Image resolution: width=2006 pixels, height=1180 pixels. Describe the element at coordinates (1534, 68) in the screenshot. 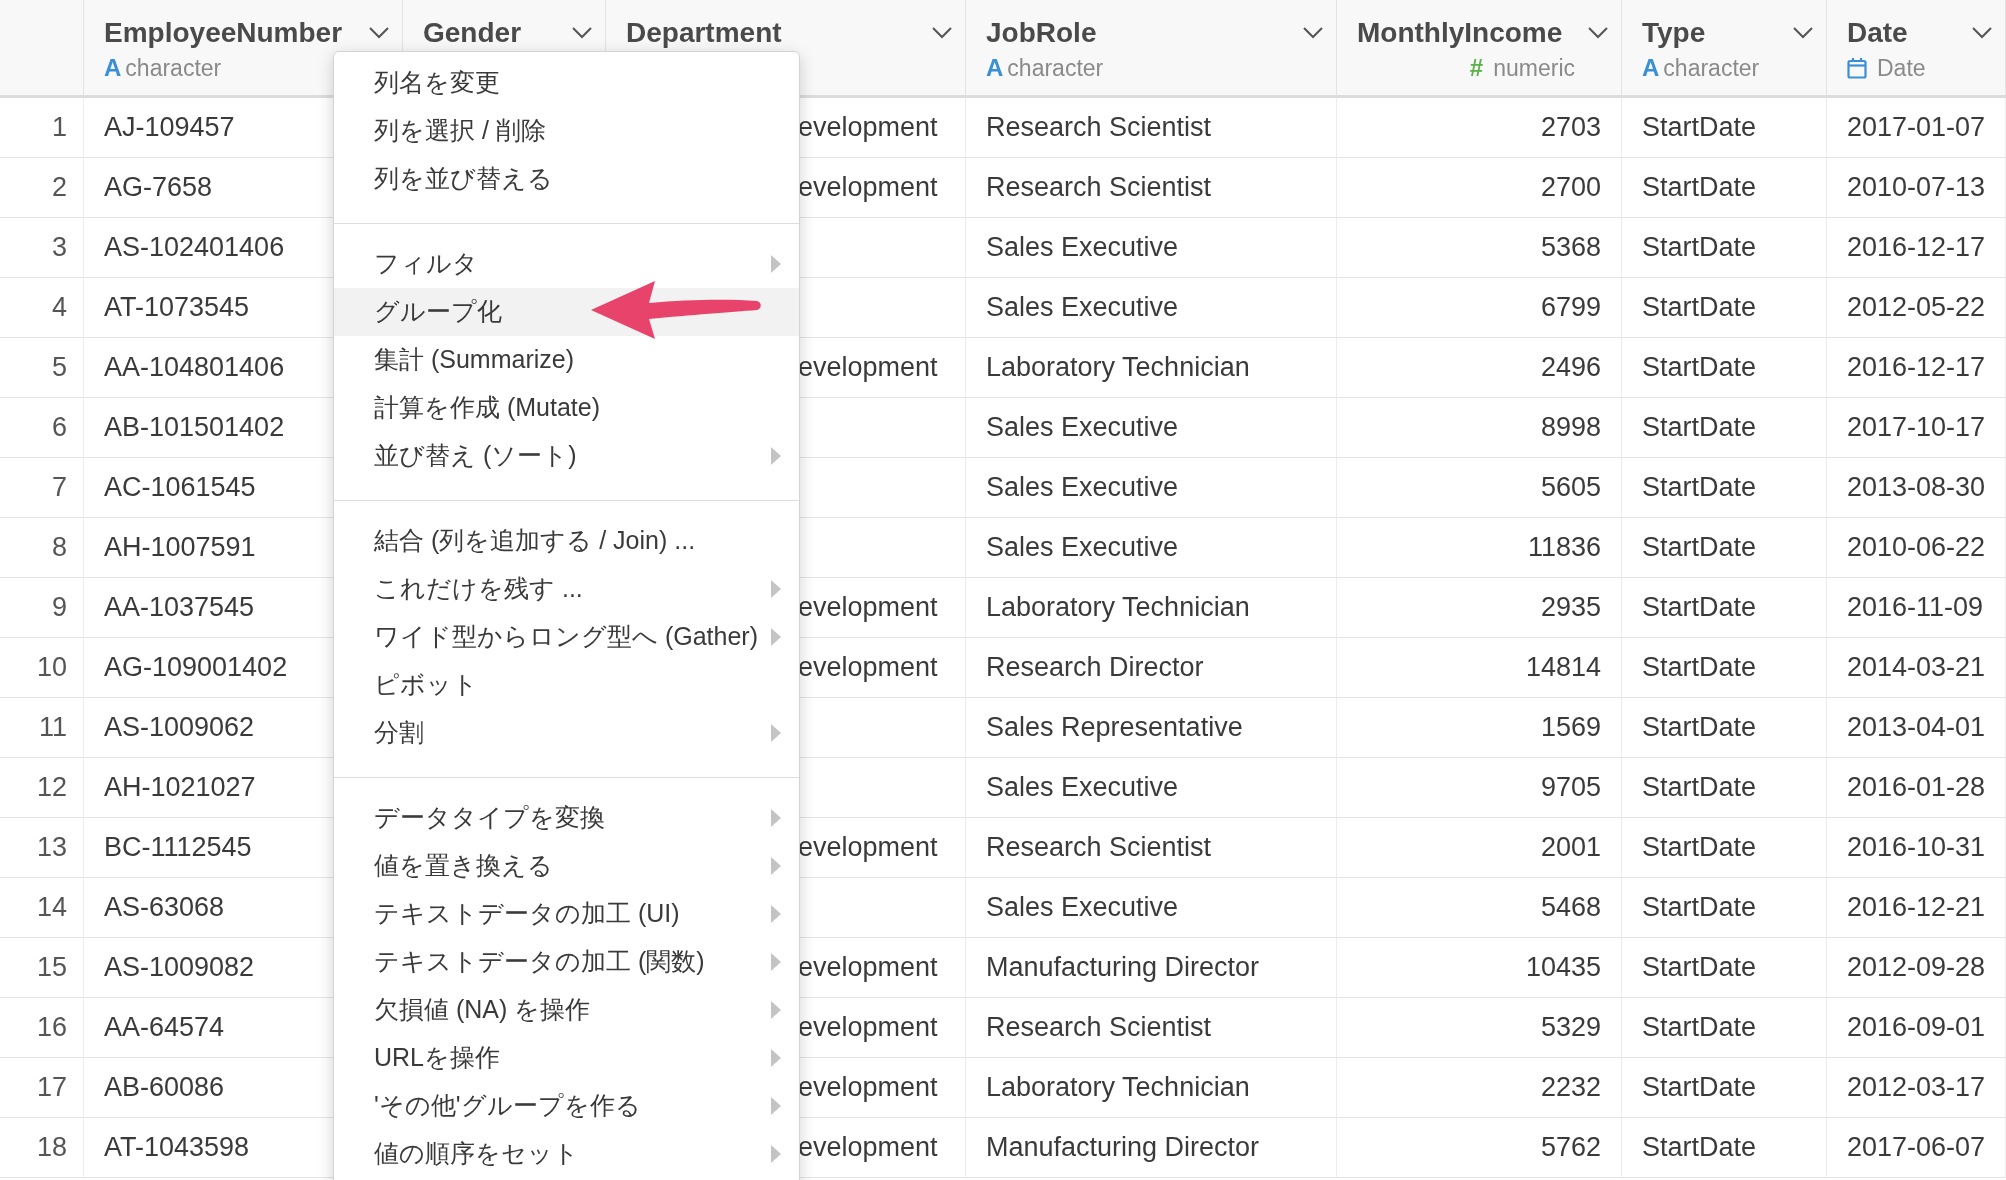

I see `column-type: numeric` at that location.